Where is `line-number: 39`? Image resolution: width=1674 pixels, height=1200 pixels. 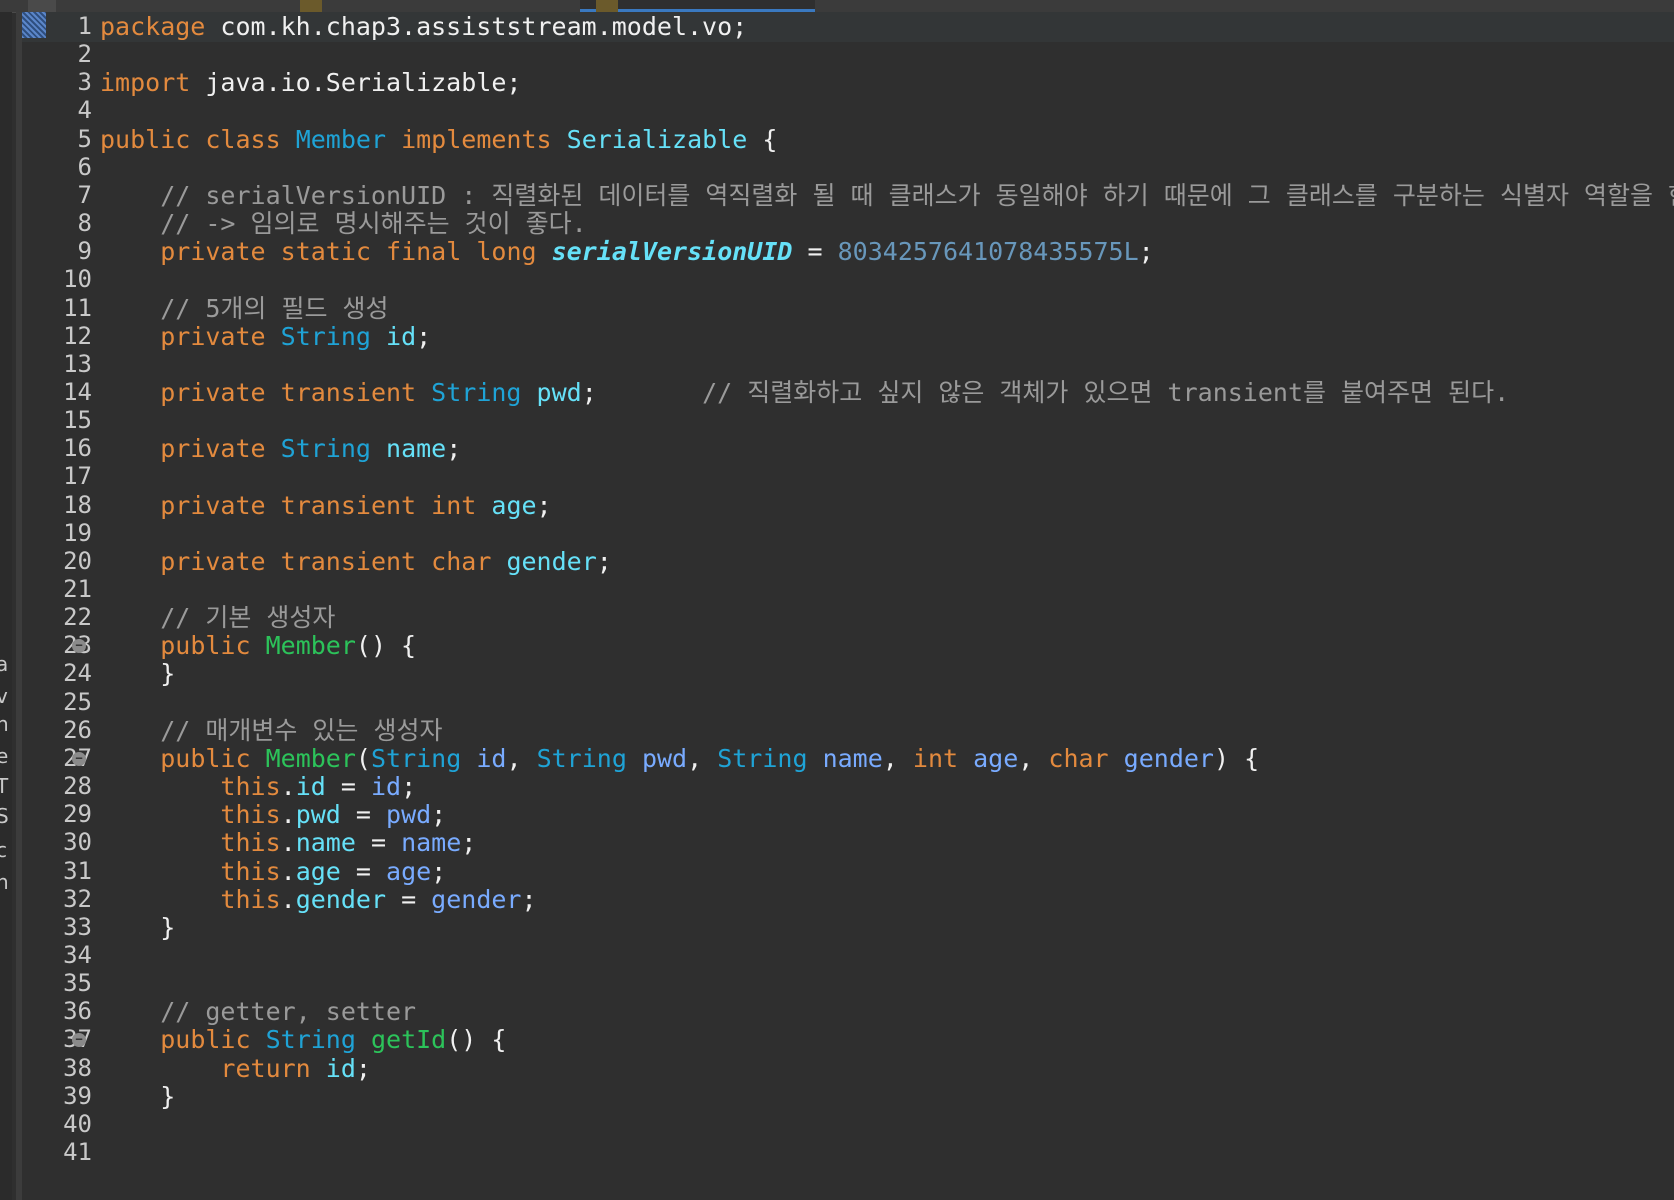
line-number: 39 is located at coordinates (77, 1095).